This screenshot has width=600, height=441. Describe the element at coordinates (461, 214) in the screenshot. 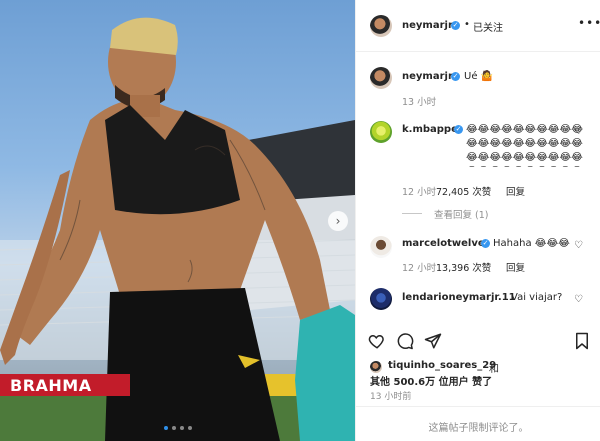

I see `view-replies-button: 查看回复 (1)` at that location.